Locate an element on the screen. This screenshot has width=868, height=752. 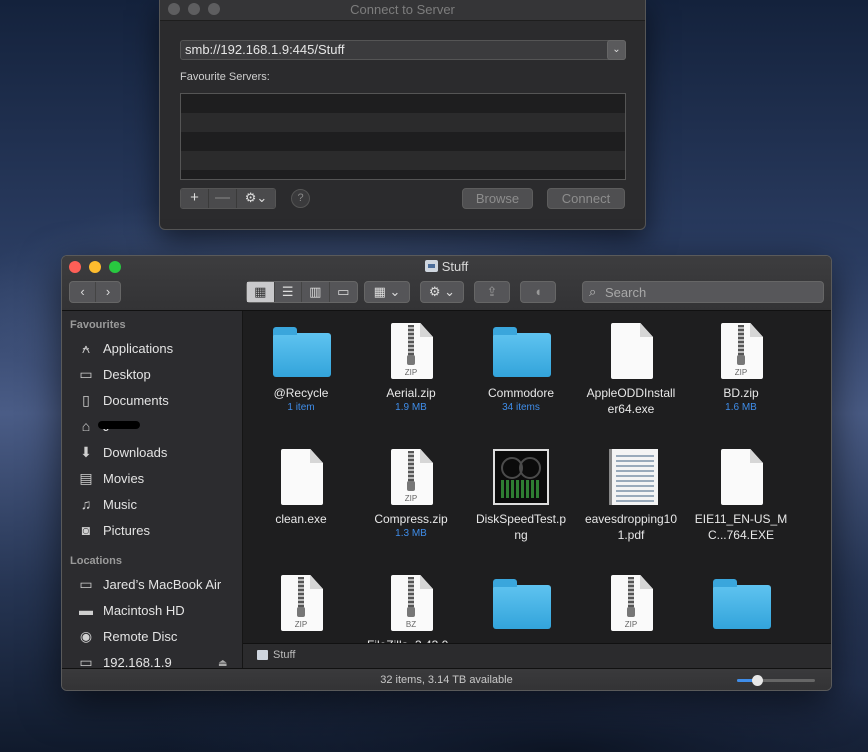
image-thumbnail-icon is located at coordinates (521, 477).